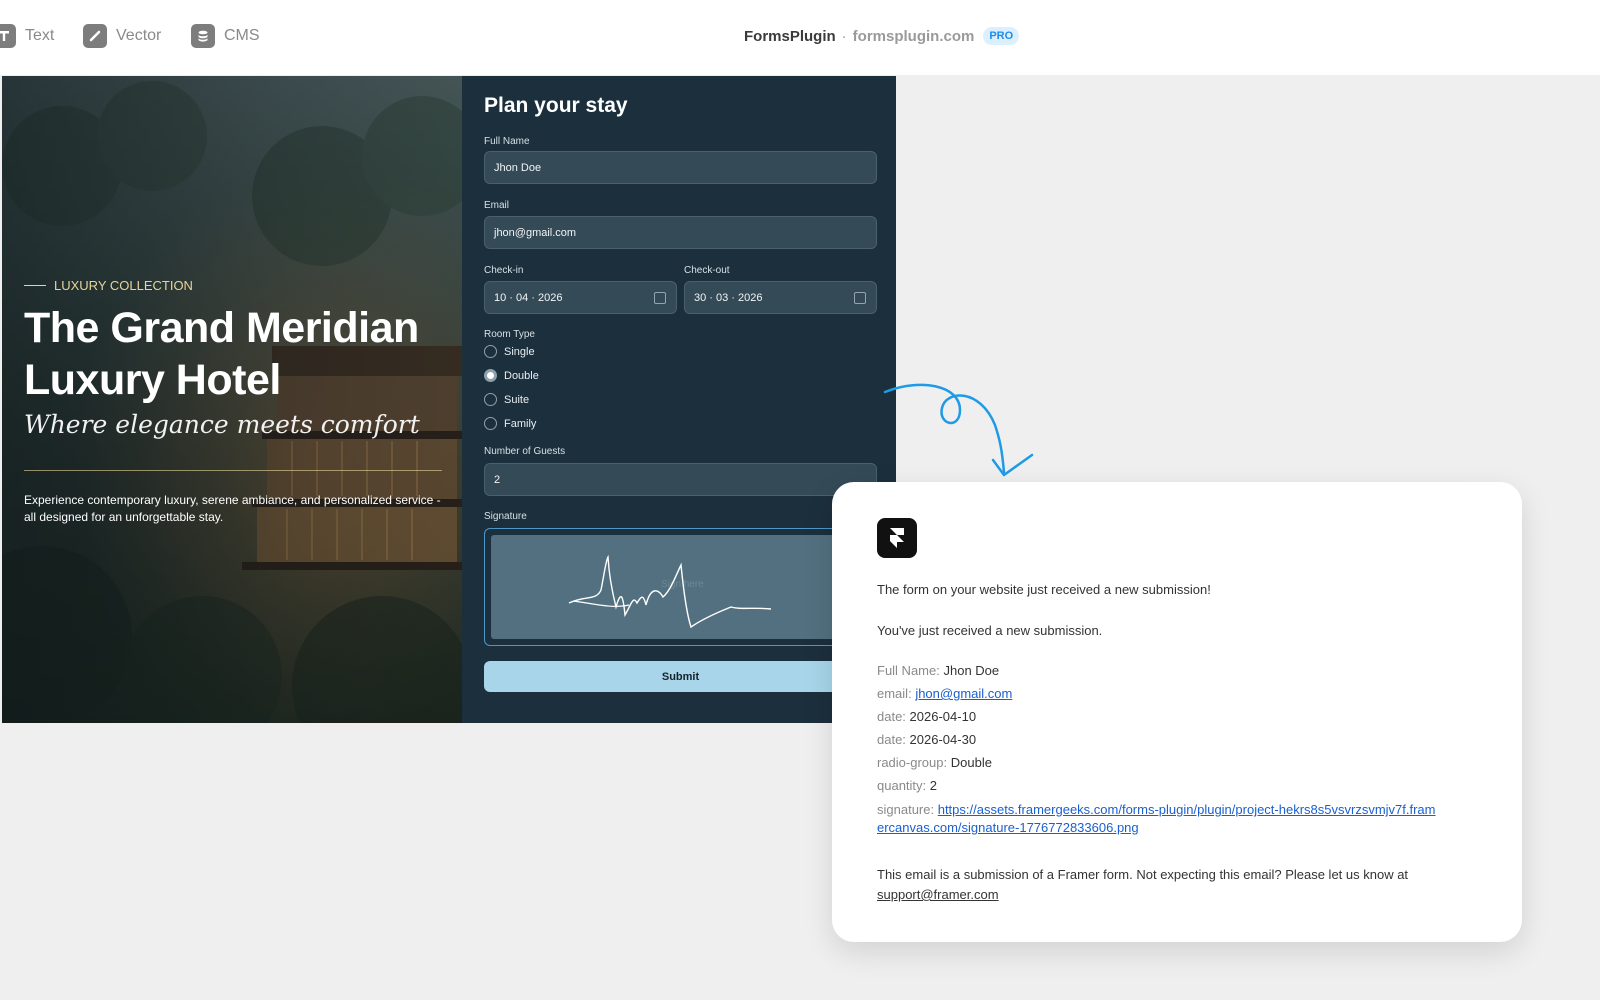 This screenshot has height=1000, width=1600. Describe the element at coordinates (535, 232) in the screenshot. I see `email-value: jhon@gmail.com` at that location.